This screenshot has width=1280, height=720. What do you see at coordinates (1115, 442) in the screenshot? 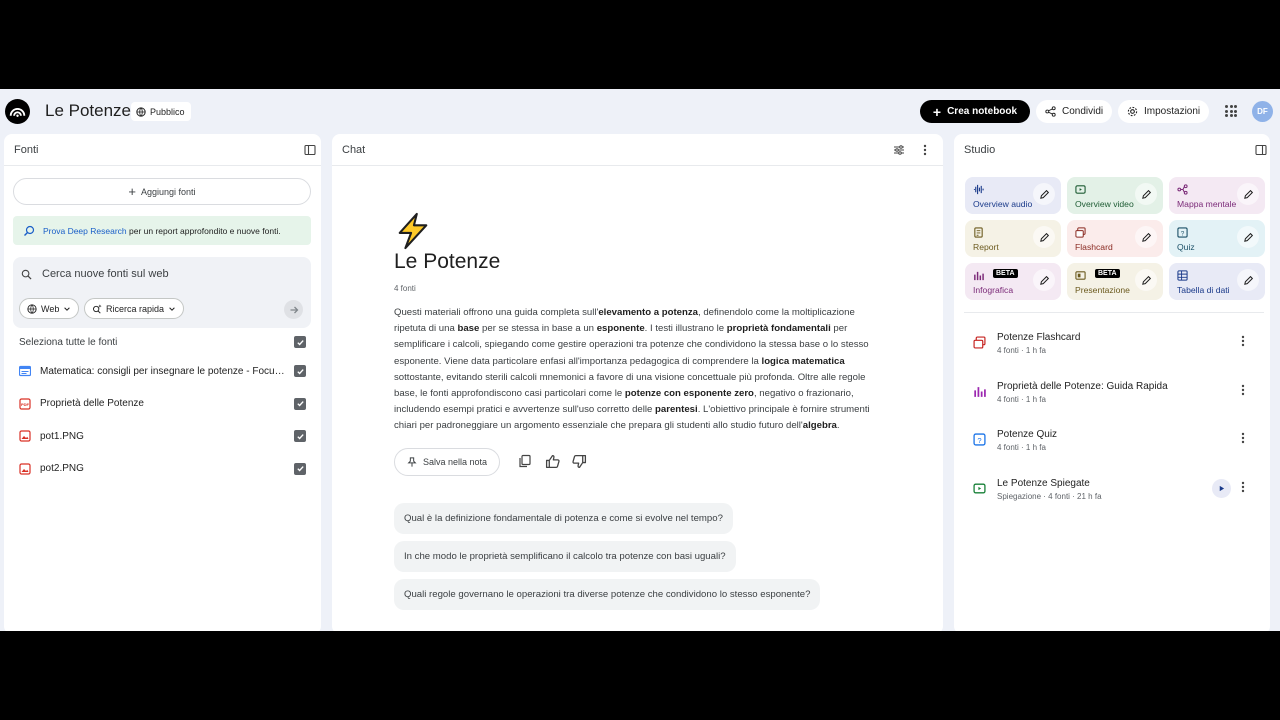
I see `studio-note-item: ? Potenze Quiz 4 fonti · 1 h fa` at bounding box center [1115, 442].